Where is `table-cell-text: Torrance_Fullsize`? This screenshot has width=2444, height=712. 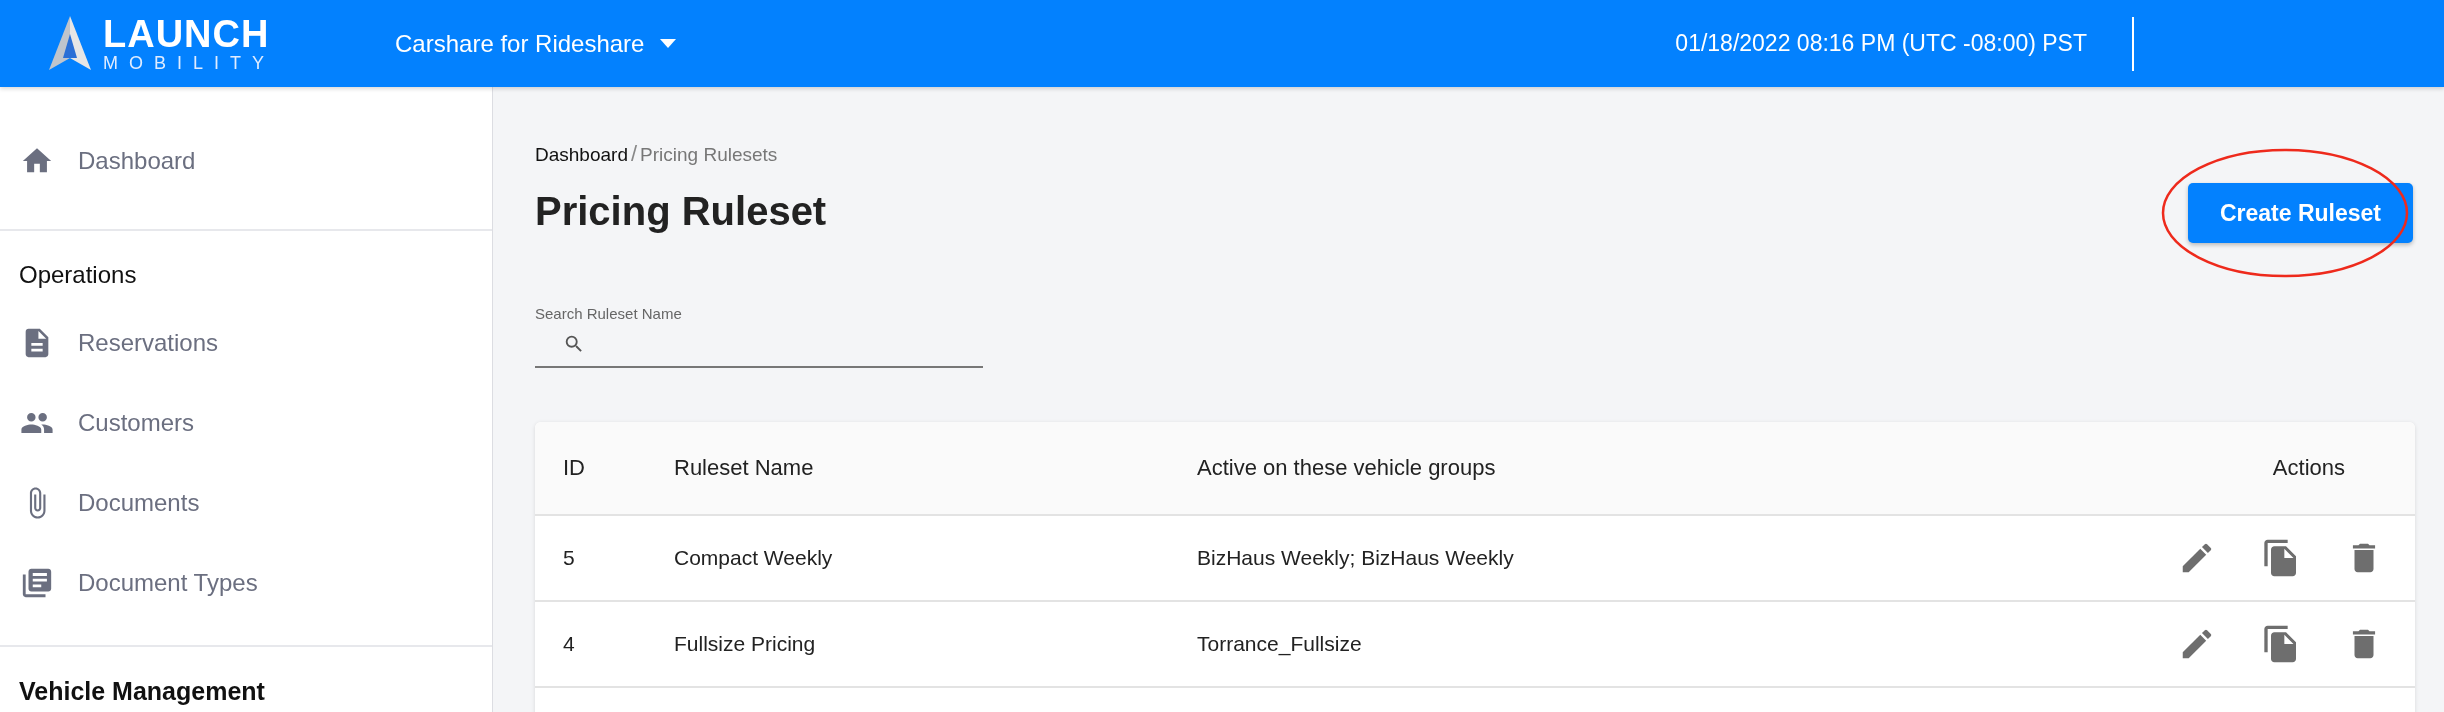 table-cell-text: Torrance_Fullsize is located at coordinates (1280, 644).